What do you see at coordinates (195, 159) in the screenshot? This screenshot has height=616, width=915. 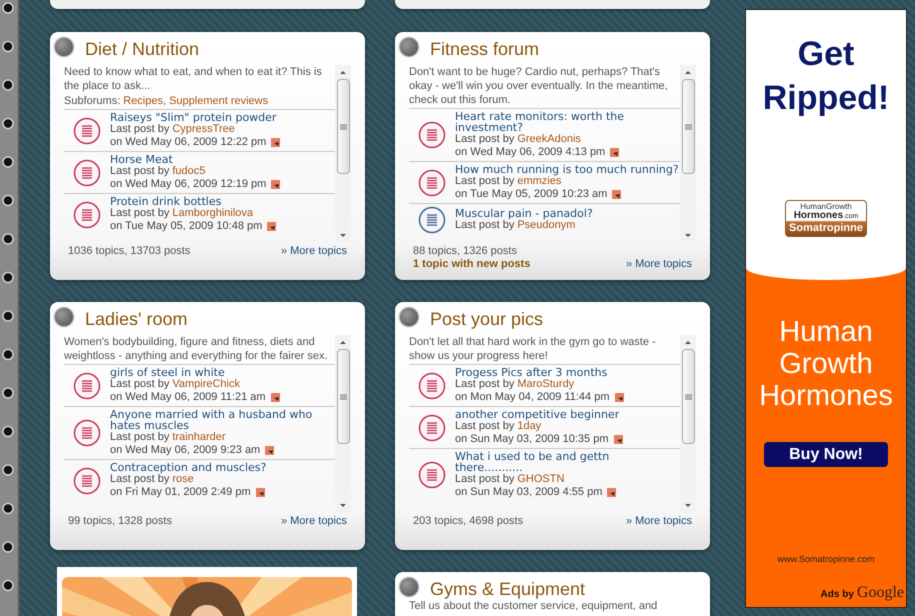 I see `topic-title: Horse Meat` at bounding box center [195, 159].